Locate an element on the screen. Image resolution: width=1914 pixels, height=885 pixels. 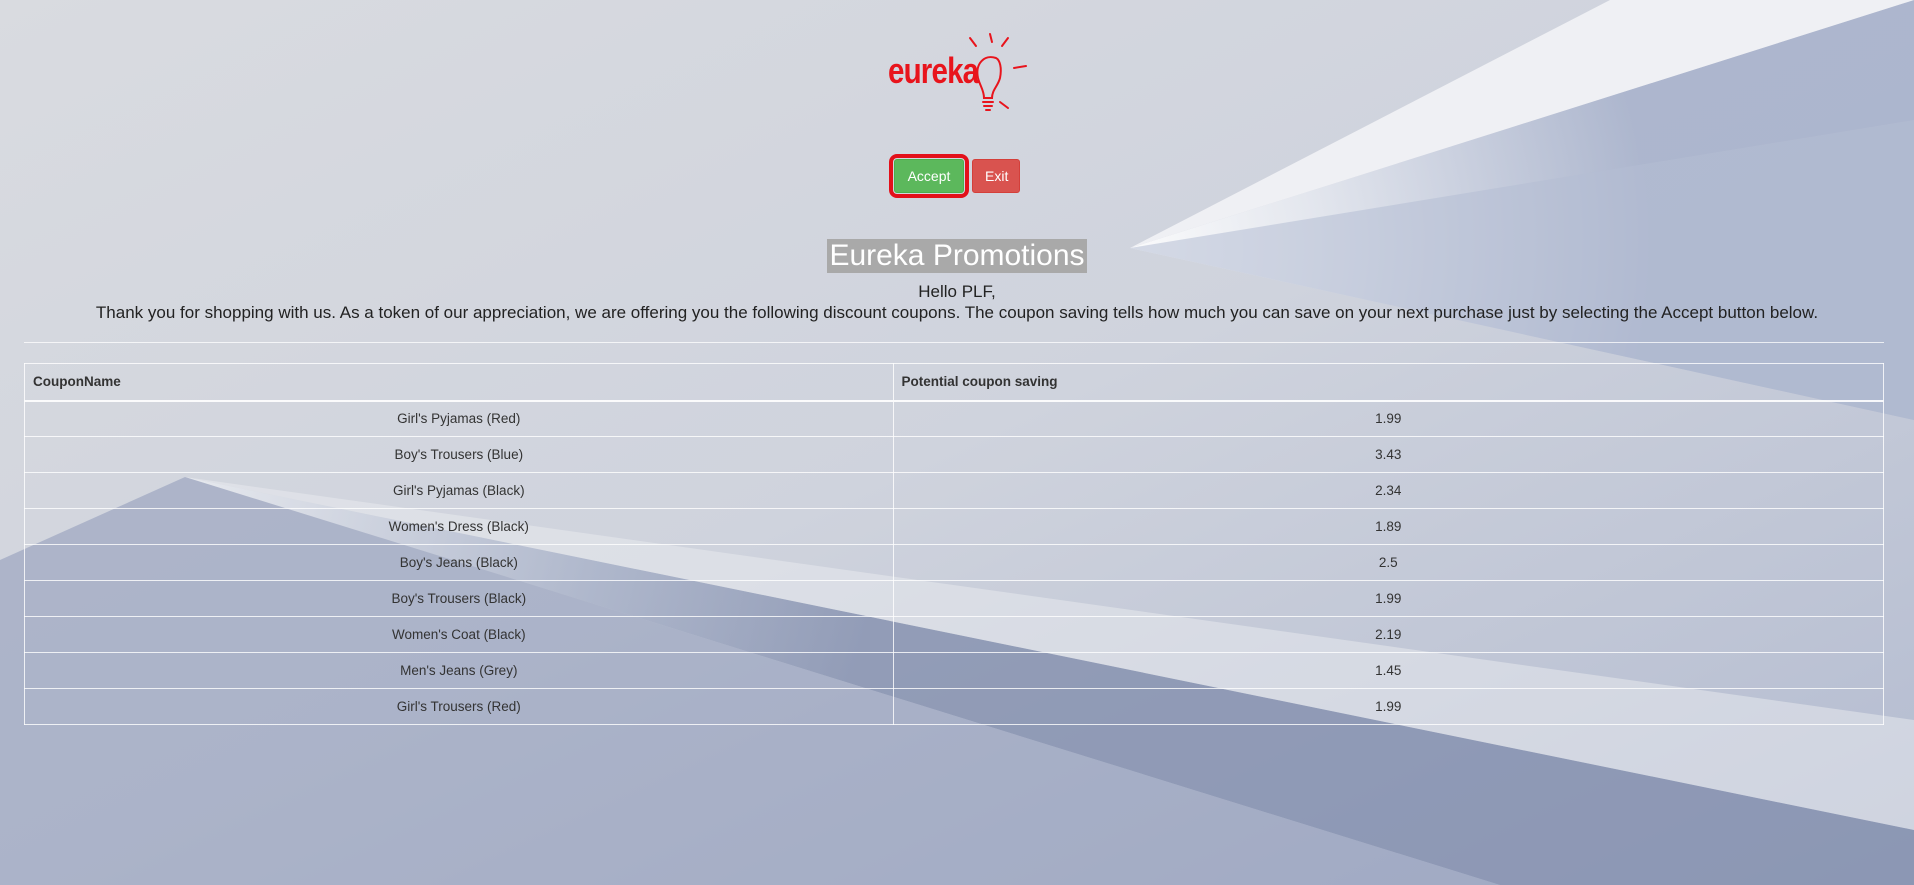
coupon-name-cell: Men's Jeans (Grey) is located at coordinates (459, 670).